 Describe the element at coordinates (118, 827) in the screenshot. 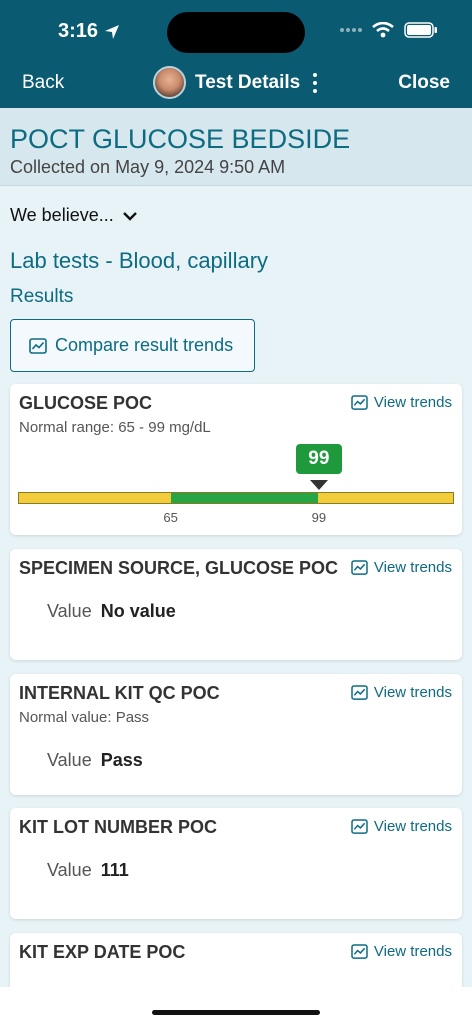

I see `card-title: KIT LOT NUMBER POC` at that location.